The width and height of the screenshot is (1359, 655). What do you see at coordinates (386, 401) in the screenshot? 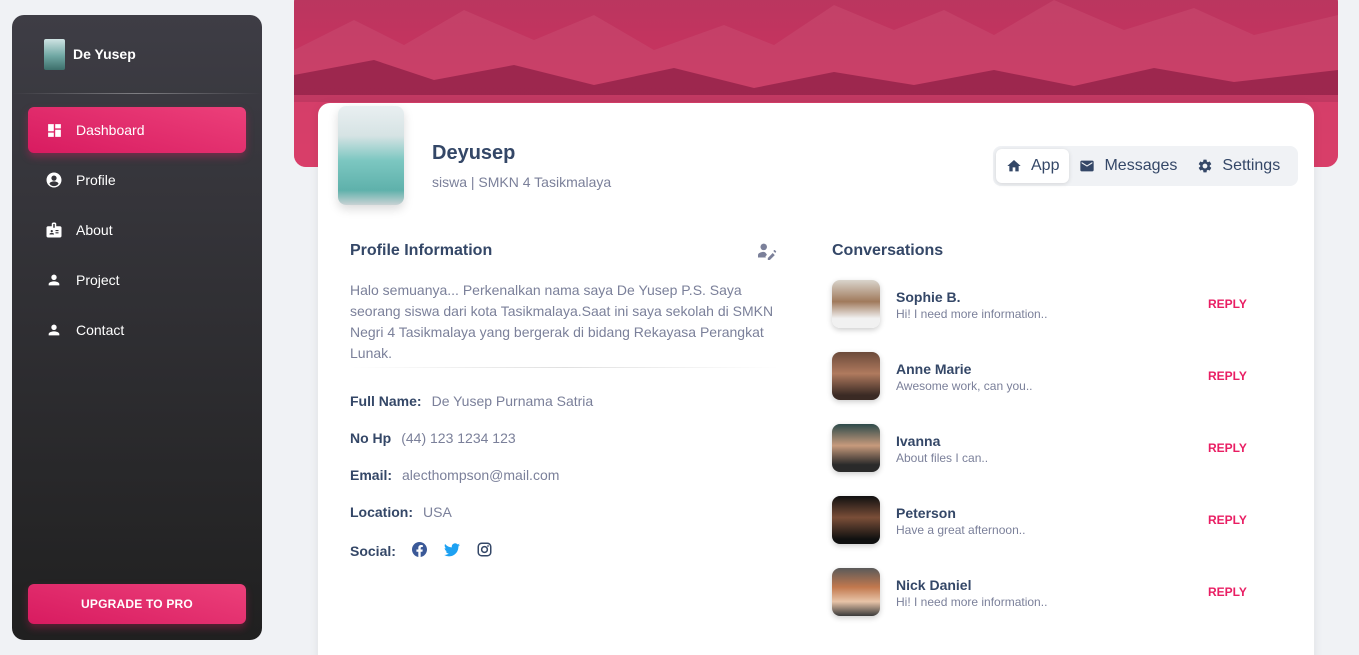
I see `info-label: Full Name:` at bounding box center [386, 401].